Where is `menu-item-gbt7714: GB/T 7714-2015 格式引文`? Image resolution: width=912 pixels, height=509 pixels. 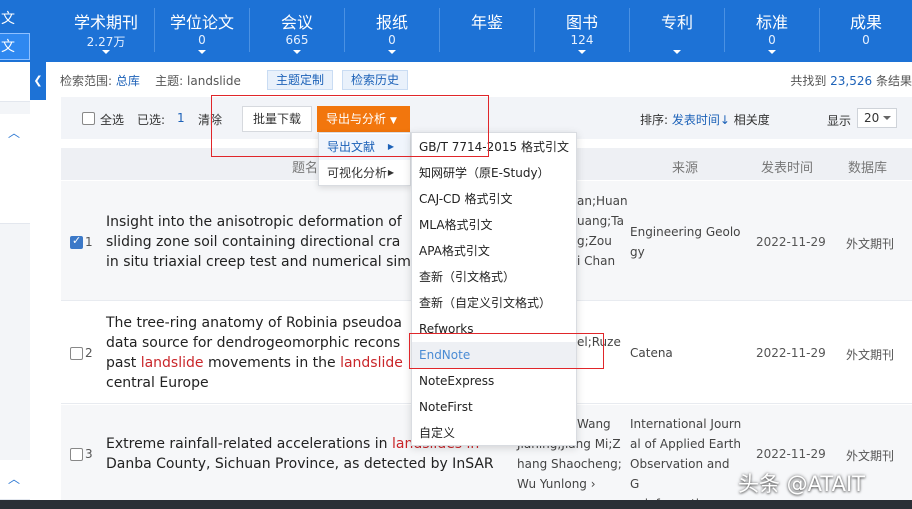 menu-item-gbt7714: GB/T 7714-2015 格式引文 is located at coordinates (494, 147).